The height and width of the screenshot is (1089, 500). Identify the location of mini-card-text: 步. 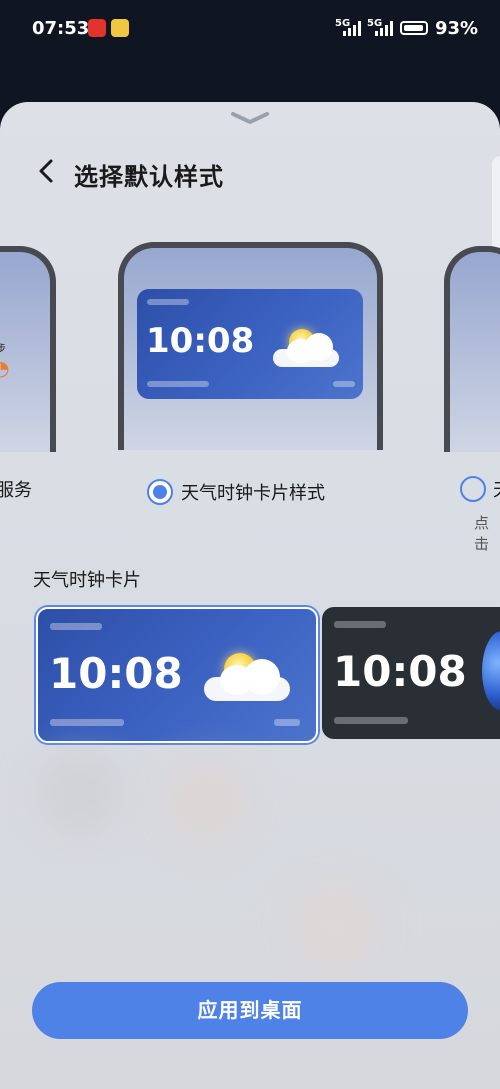
(3, 347).